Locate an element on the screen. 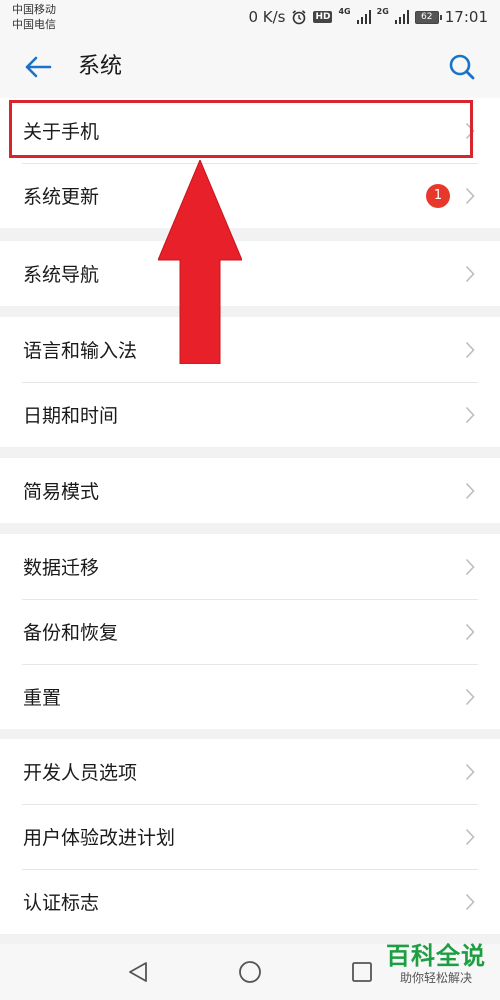  setting-item-developer-options: 开发人员选项 is located at coordinates (250, 771).